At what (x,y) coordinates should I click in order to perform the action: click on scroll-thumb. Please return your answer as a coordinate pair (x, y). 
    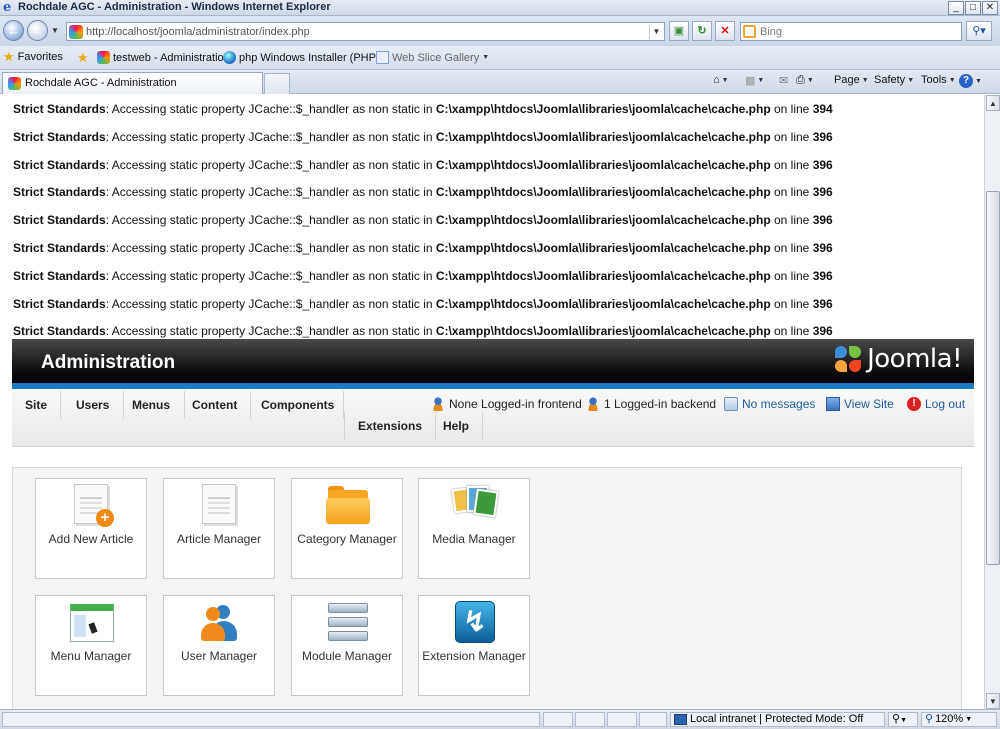
    Looking at the image, I should click on (993, 378).